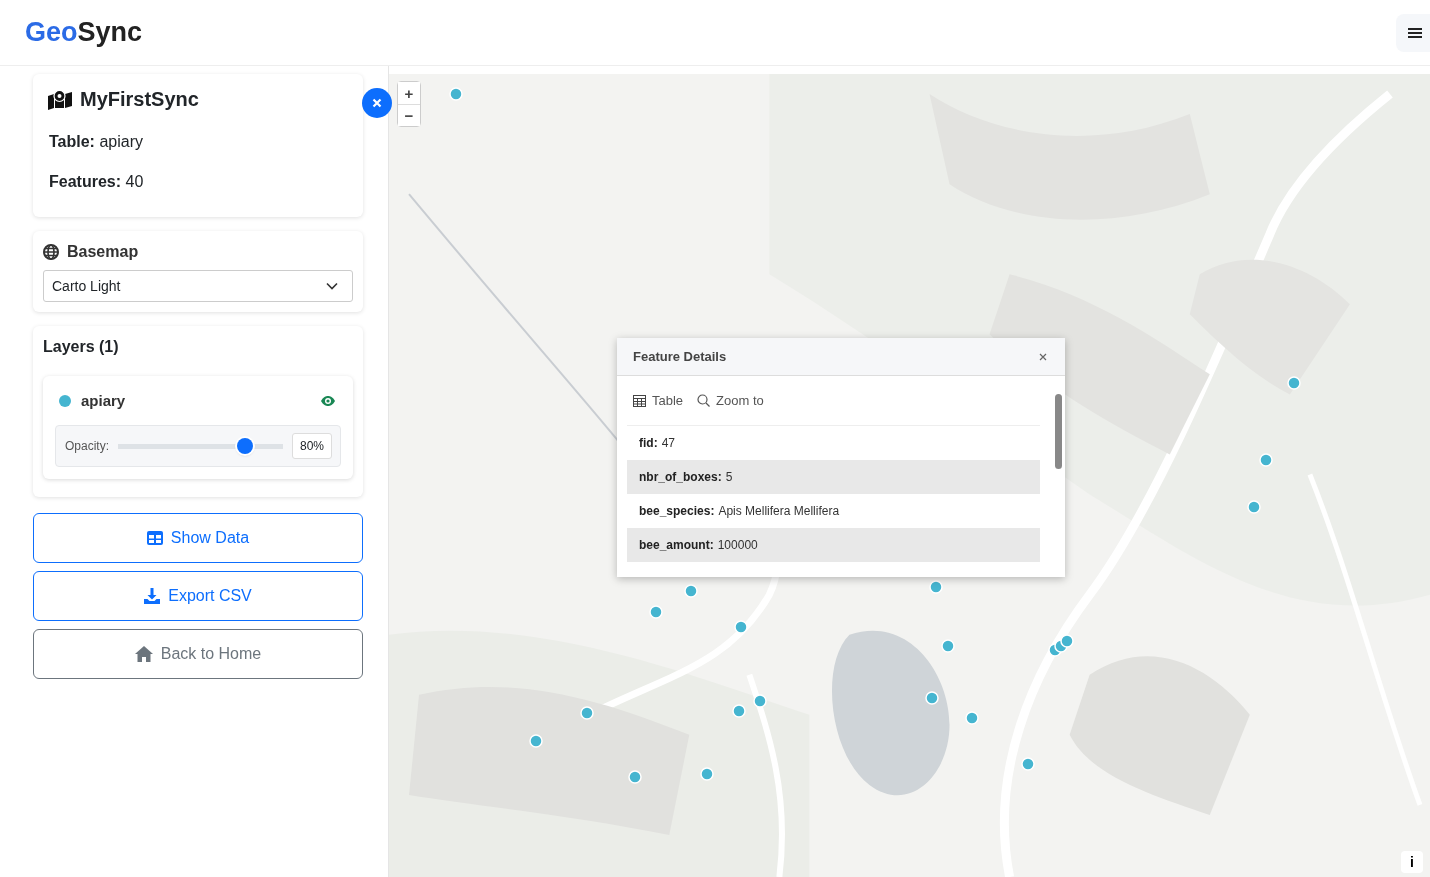 Image resolution: width=1430 pixels, height=877 pixels. Describe the element at coordinates (97, 182) in the screenshot. I see `info-text: Features: 40` at that location.